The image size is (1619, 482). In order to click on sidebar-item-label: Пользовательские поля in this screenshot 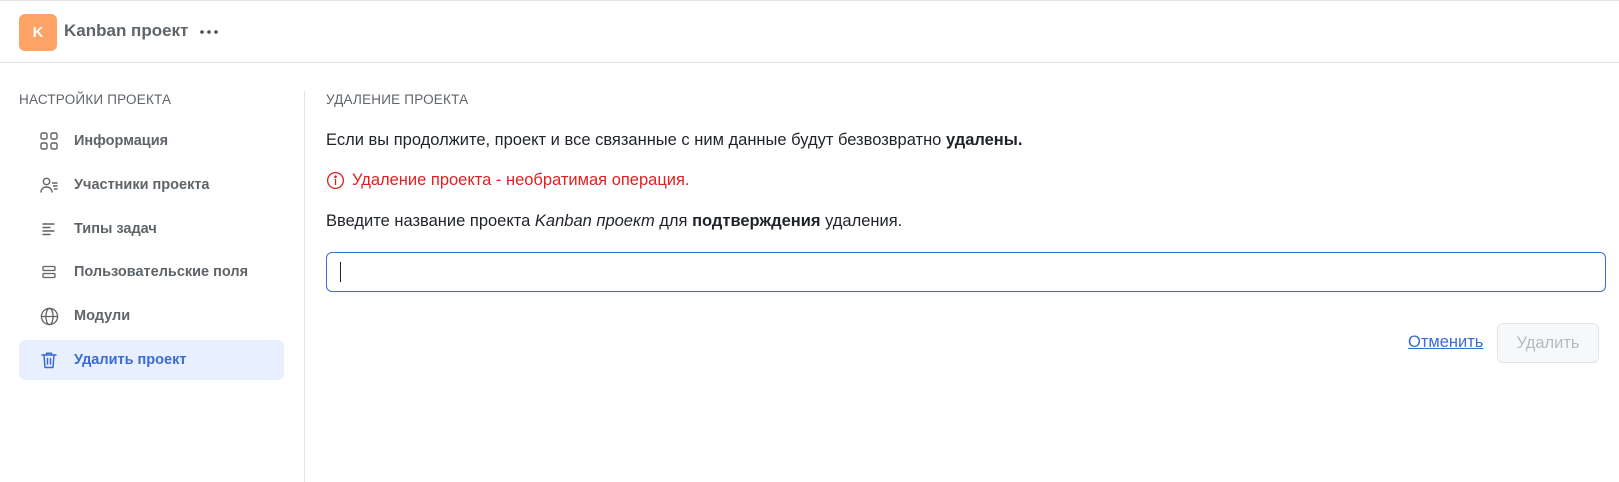, I will do `click(161, 272)`.